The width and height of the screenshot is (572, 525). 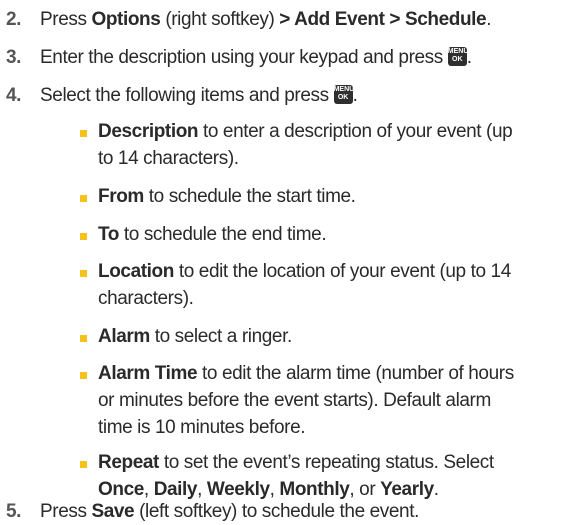 What do you see at coordinates (249, 196) in the screenshot?
I see `item-text-part: to schedule the start time.` at bounding box center [249, 196].